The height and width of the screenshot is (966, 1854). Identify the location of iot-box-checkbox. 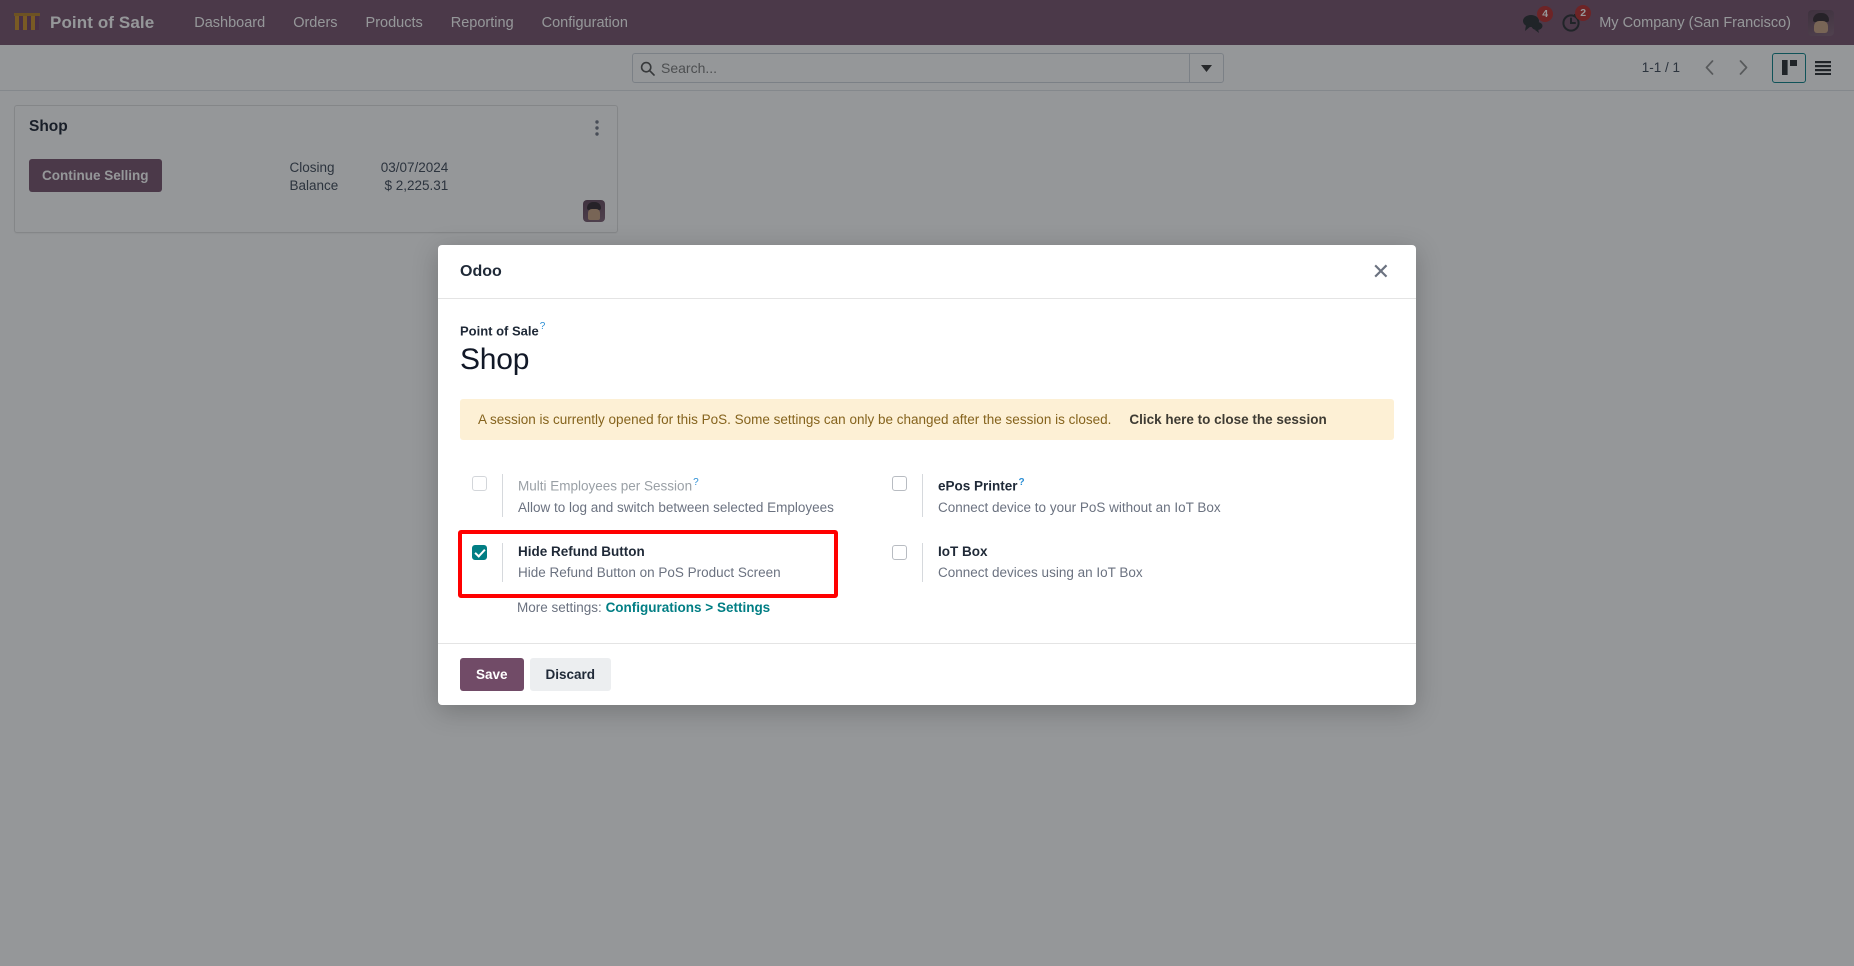
(899, 552).